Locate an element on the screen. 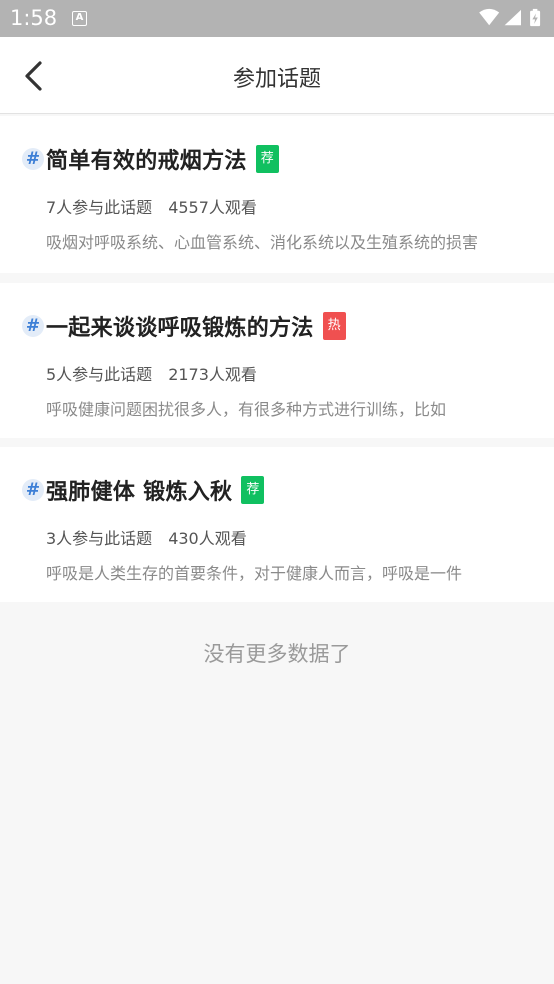 This screenshot has width=554, height=984. header: 参加话题 is located at coordinates (277, 75).